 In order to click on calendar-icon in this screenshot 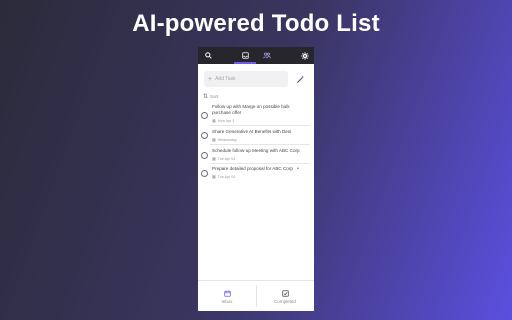, I will do `click(227, 293)`.